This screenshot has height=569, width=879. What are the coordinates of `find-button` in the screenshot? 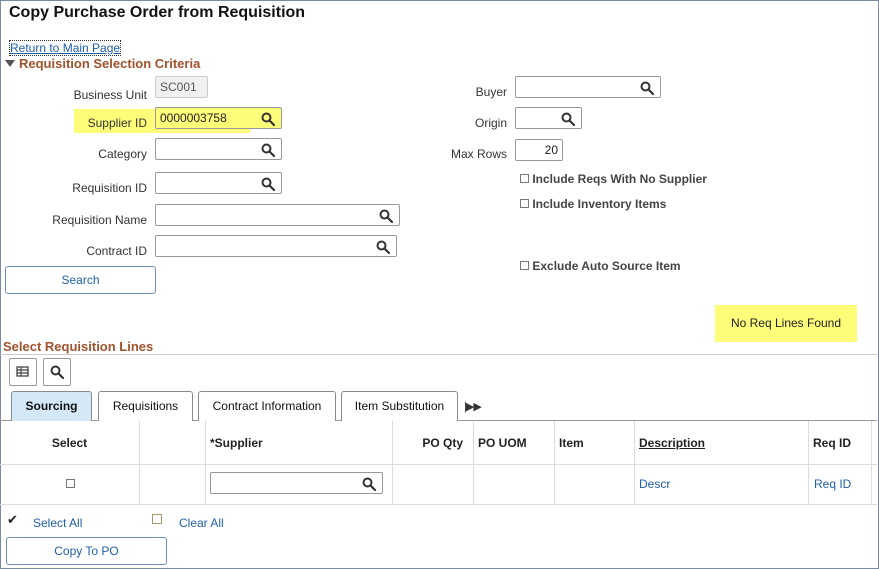 It's located at (57, 372).